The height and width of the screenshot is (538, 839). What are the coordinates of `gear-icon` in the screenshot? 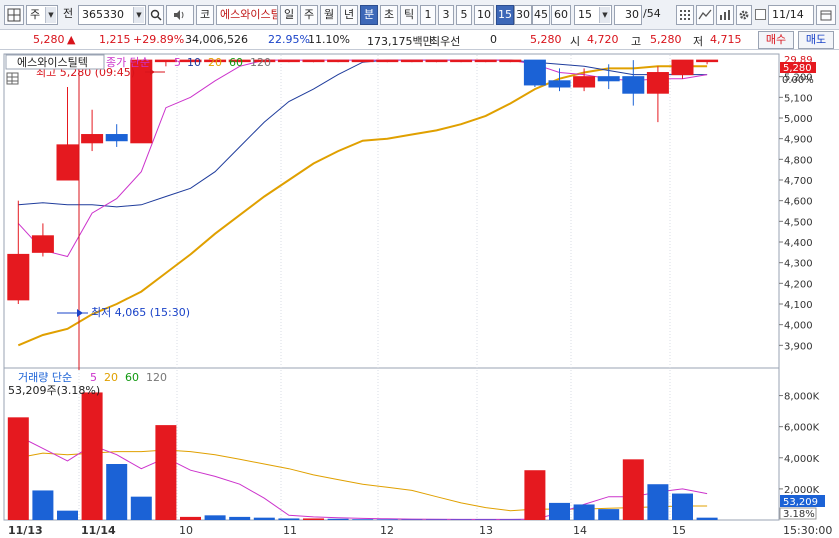 It's located at (744, 15).